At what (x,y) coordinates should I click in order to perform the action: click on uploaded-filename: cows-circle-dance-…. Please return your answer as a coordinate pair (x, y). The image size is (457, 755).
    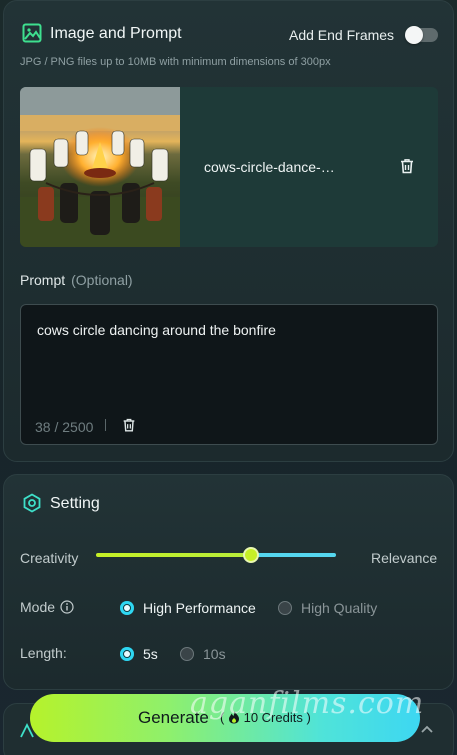
    Looking at the image, I should click on (269, 167).